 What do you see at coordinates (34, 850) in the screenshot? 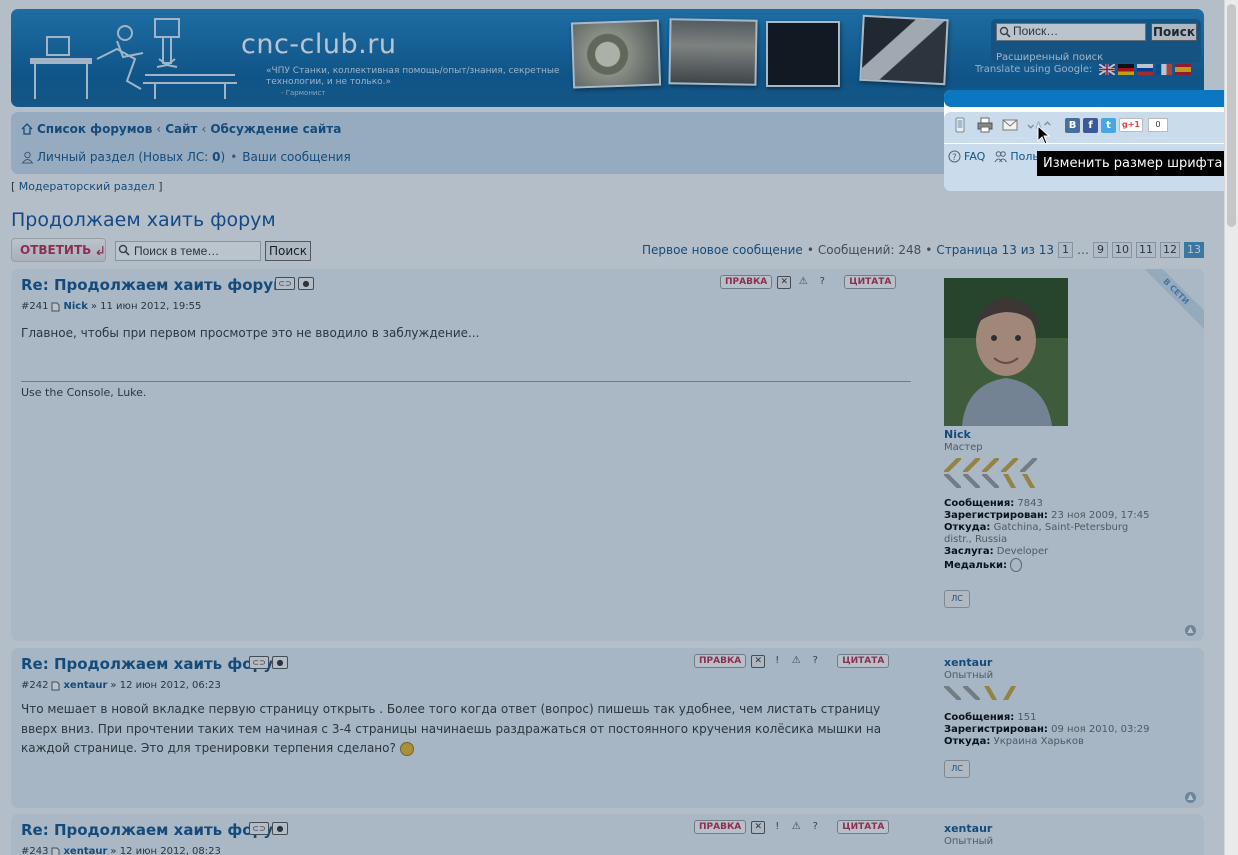
I see `post-number: #243` at bounding box center [34, 850].